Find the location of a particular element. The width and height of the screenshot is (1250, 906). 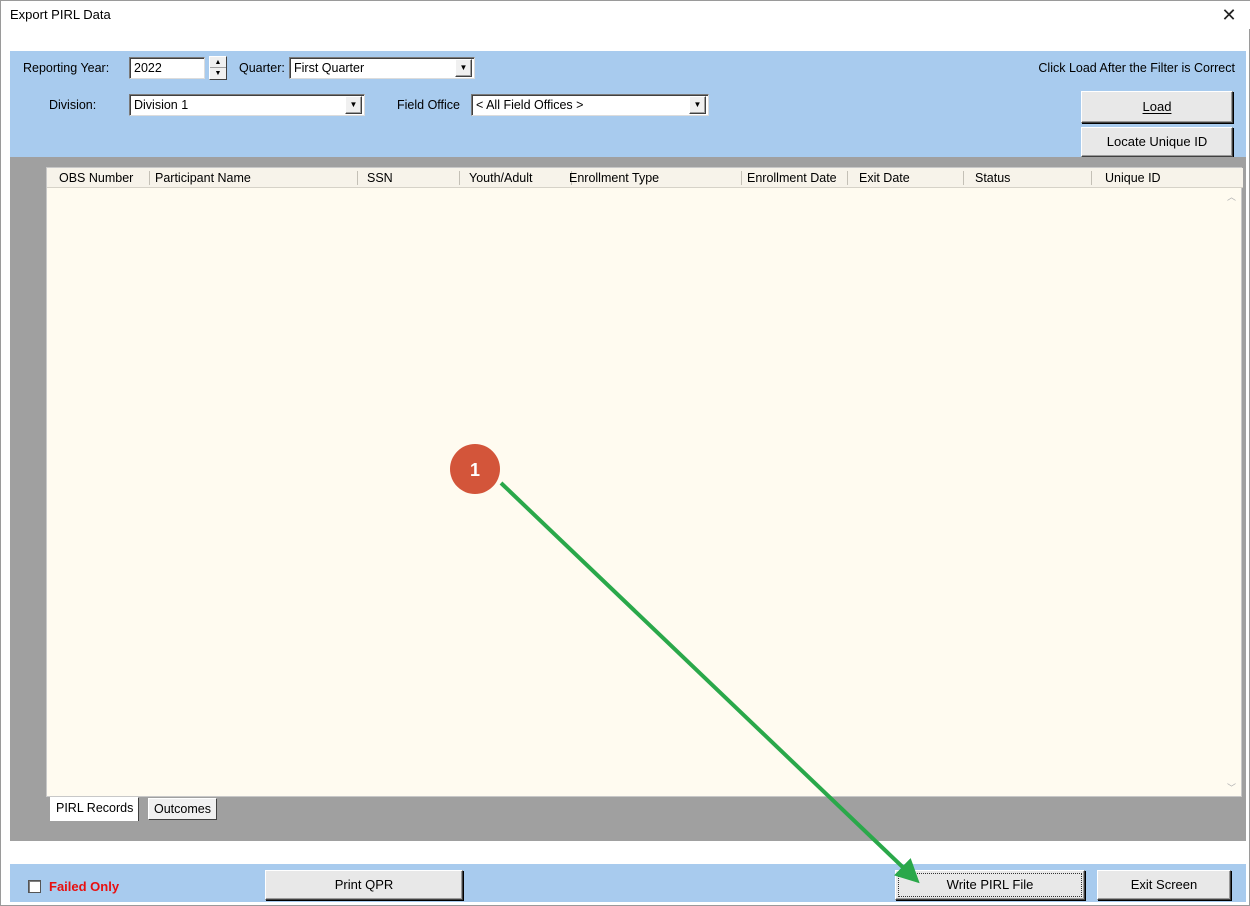

reporting-year-spinner: ▲ ▼ is located at coordinates (218, 68).